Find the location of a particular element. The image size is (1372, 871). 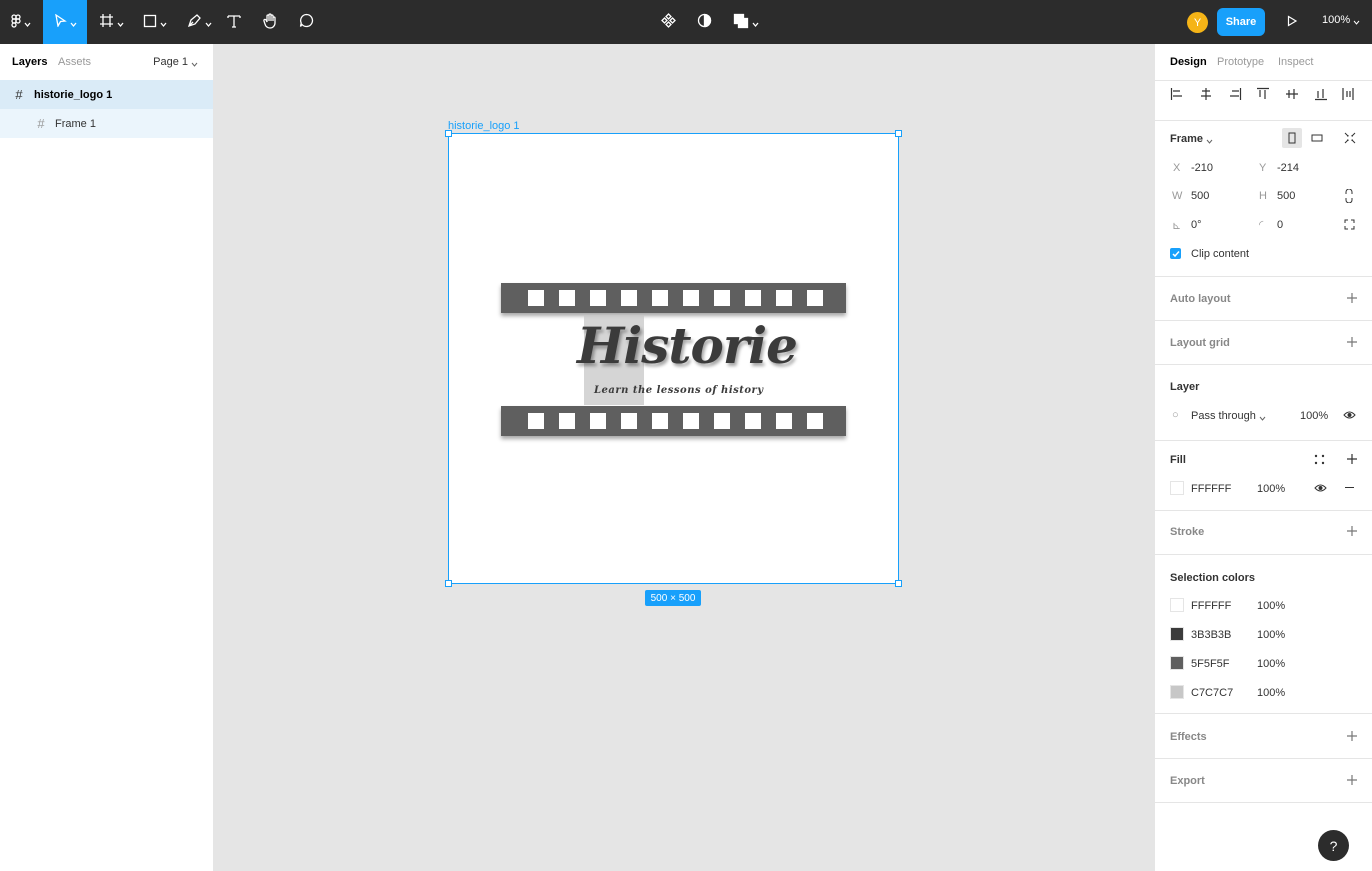

rotation-input: 0° is located at coordinates (1196, 225).